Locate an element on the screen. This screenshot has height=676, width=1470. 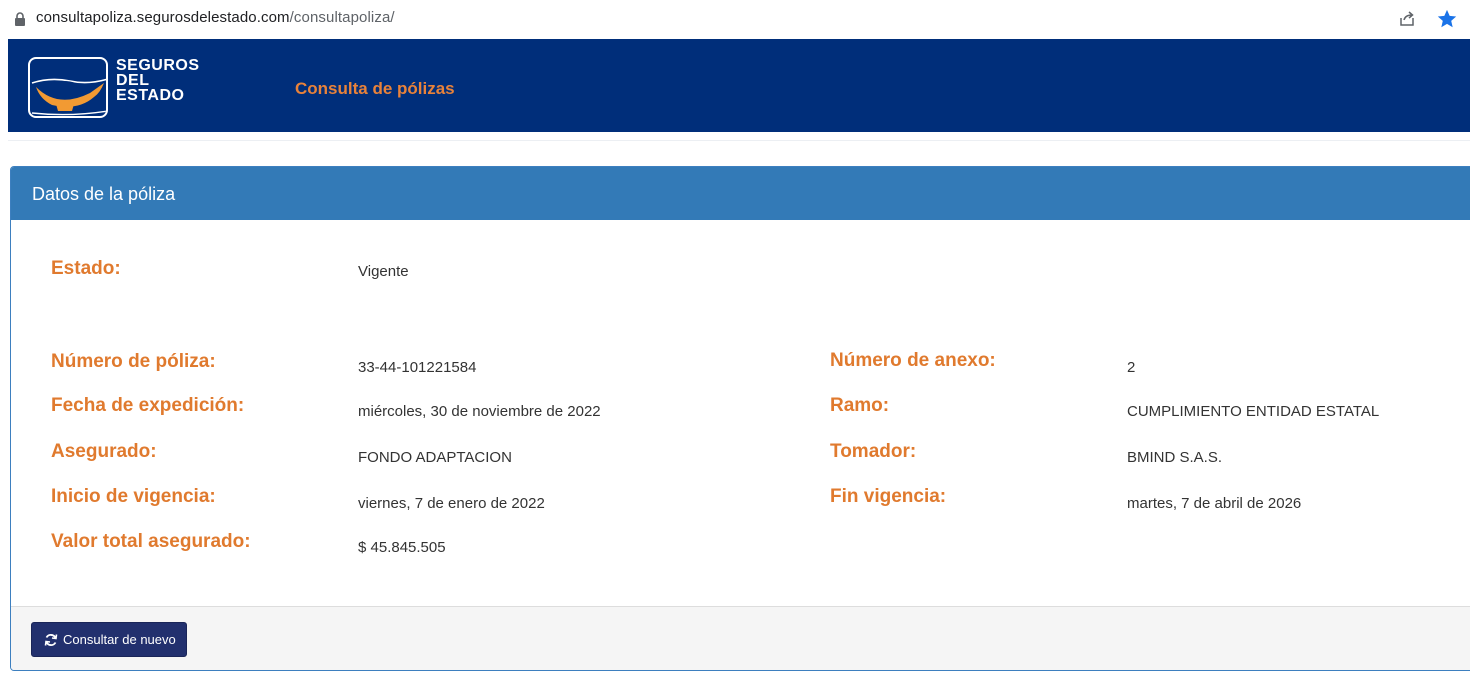
numero-anexo-label: Número de anexo: is located at coordinates (913, 360).